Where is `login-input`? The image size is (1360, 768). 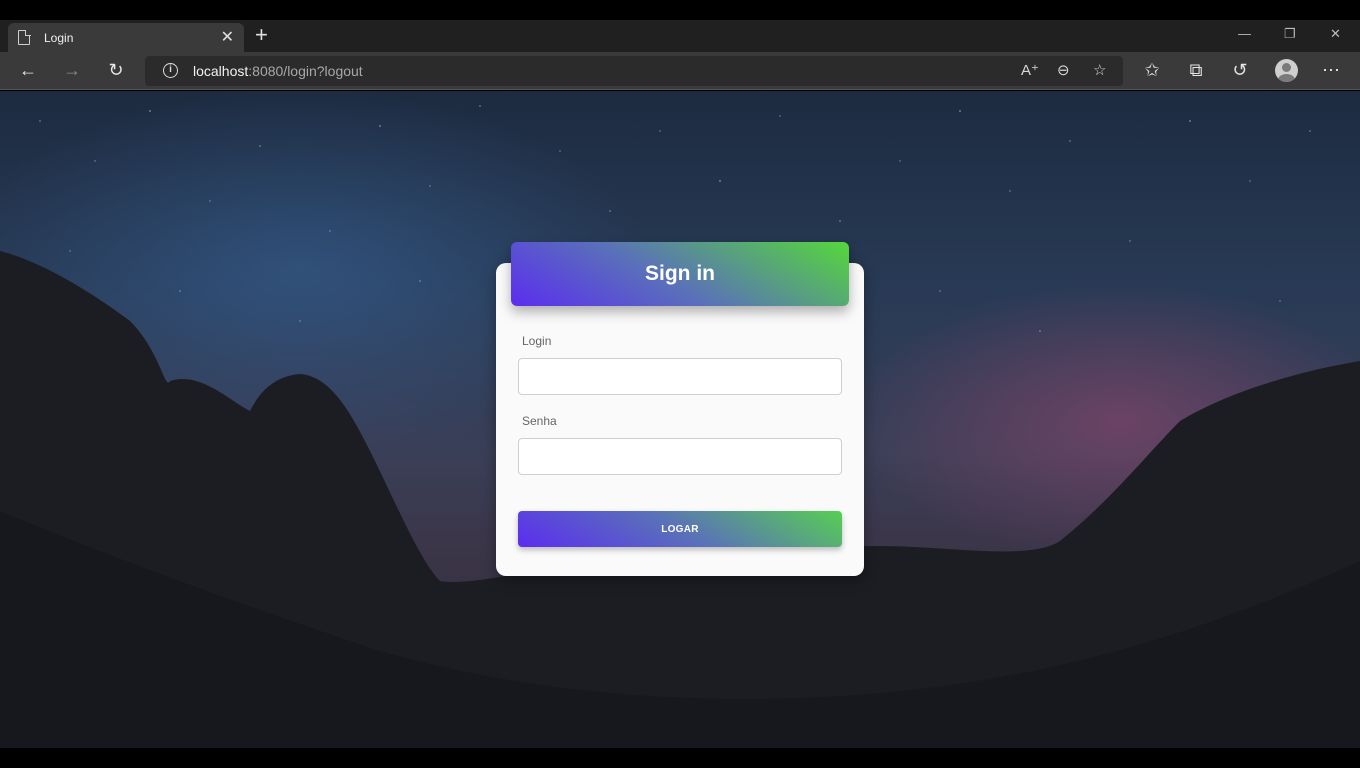 login-input is located at coordinates (680, 376).